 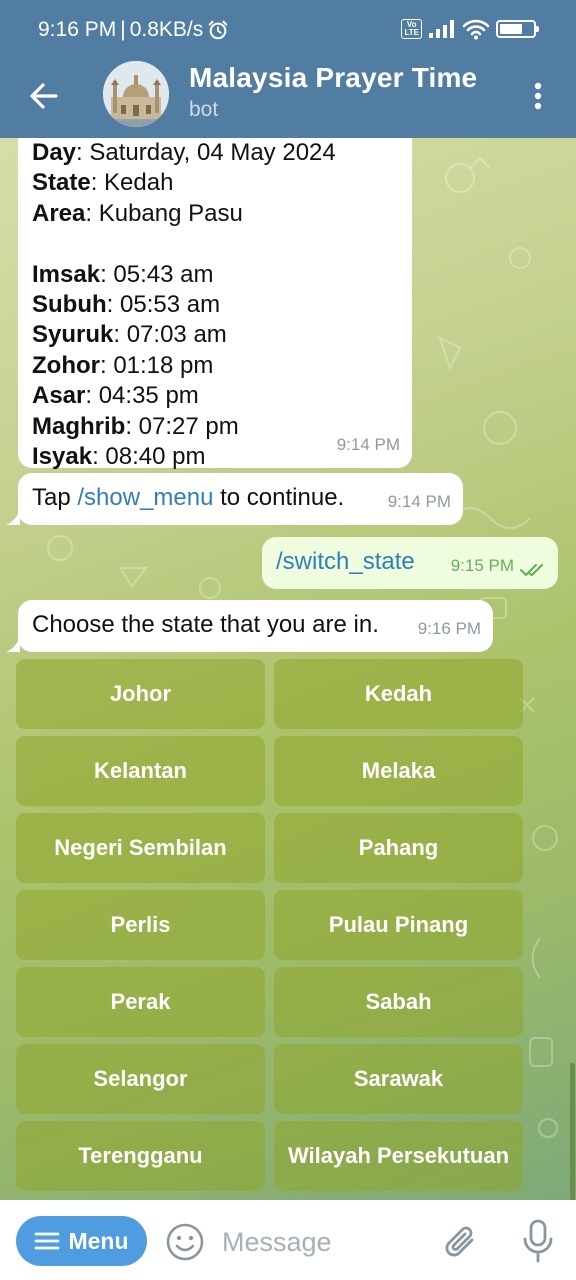 I want to click on double-check-icon, so click(x=531, y=570).